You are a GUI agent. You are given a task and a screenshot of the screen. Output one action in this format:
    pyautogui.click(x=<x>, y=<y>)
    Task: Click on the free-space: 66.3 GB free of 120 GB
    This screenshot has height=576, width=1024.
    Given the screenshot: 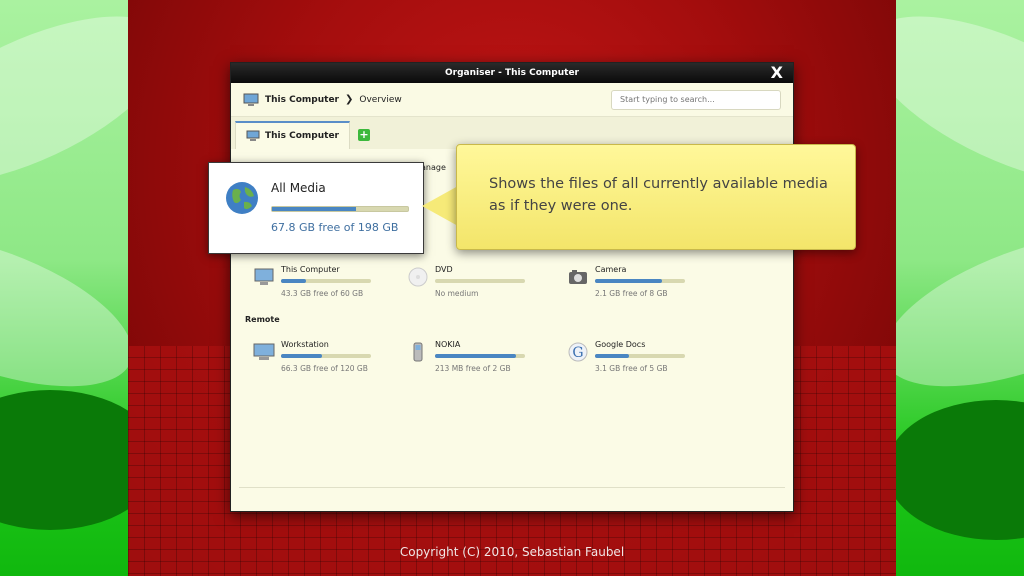 What is the action you would take?
    pyautogui.click(x=324, y=368)
    